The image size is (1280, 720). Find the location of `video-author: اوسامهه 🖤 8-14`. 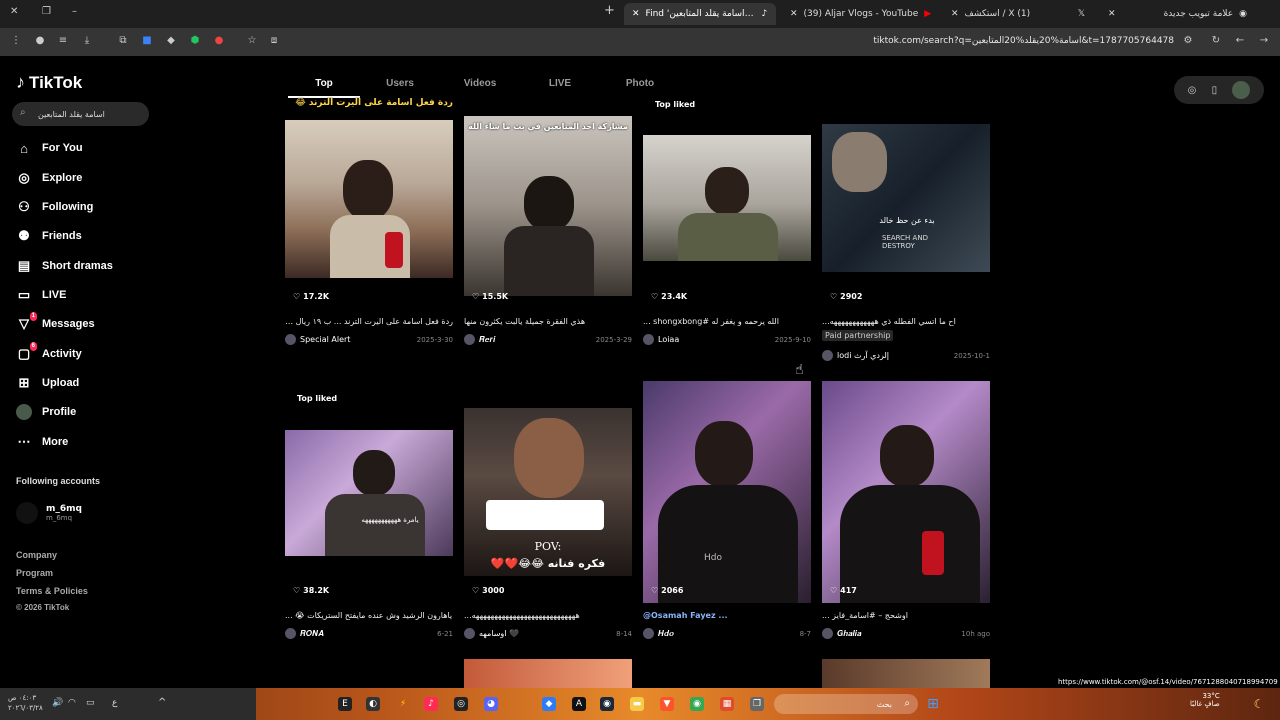

video-author: اوسامهه 🖤 8-14 is located at coordinates (548, 633).